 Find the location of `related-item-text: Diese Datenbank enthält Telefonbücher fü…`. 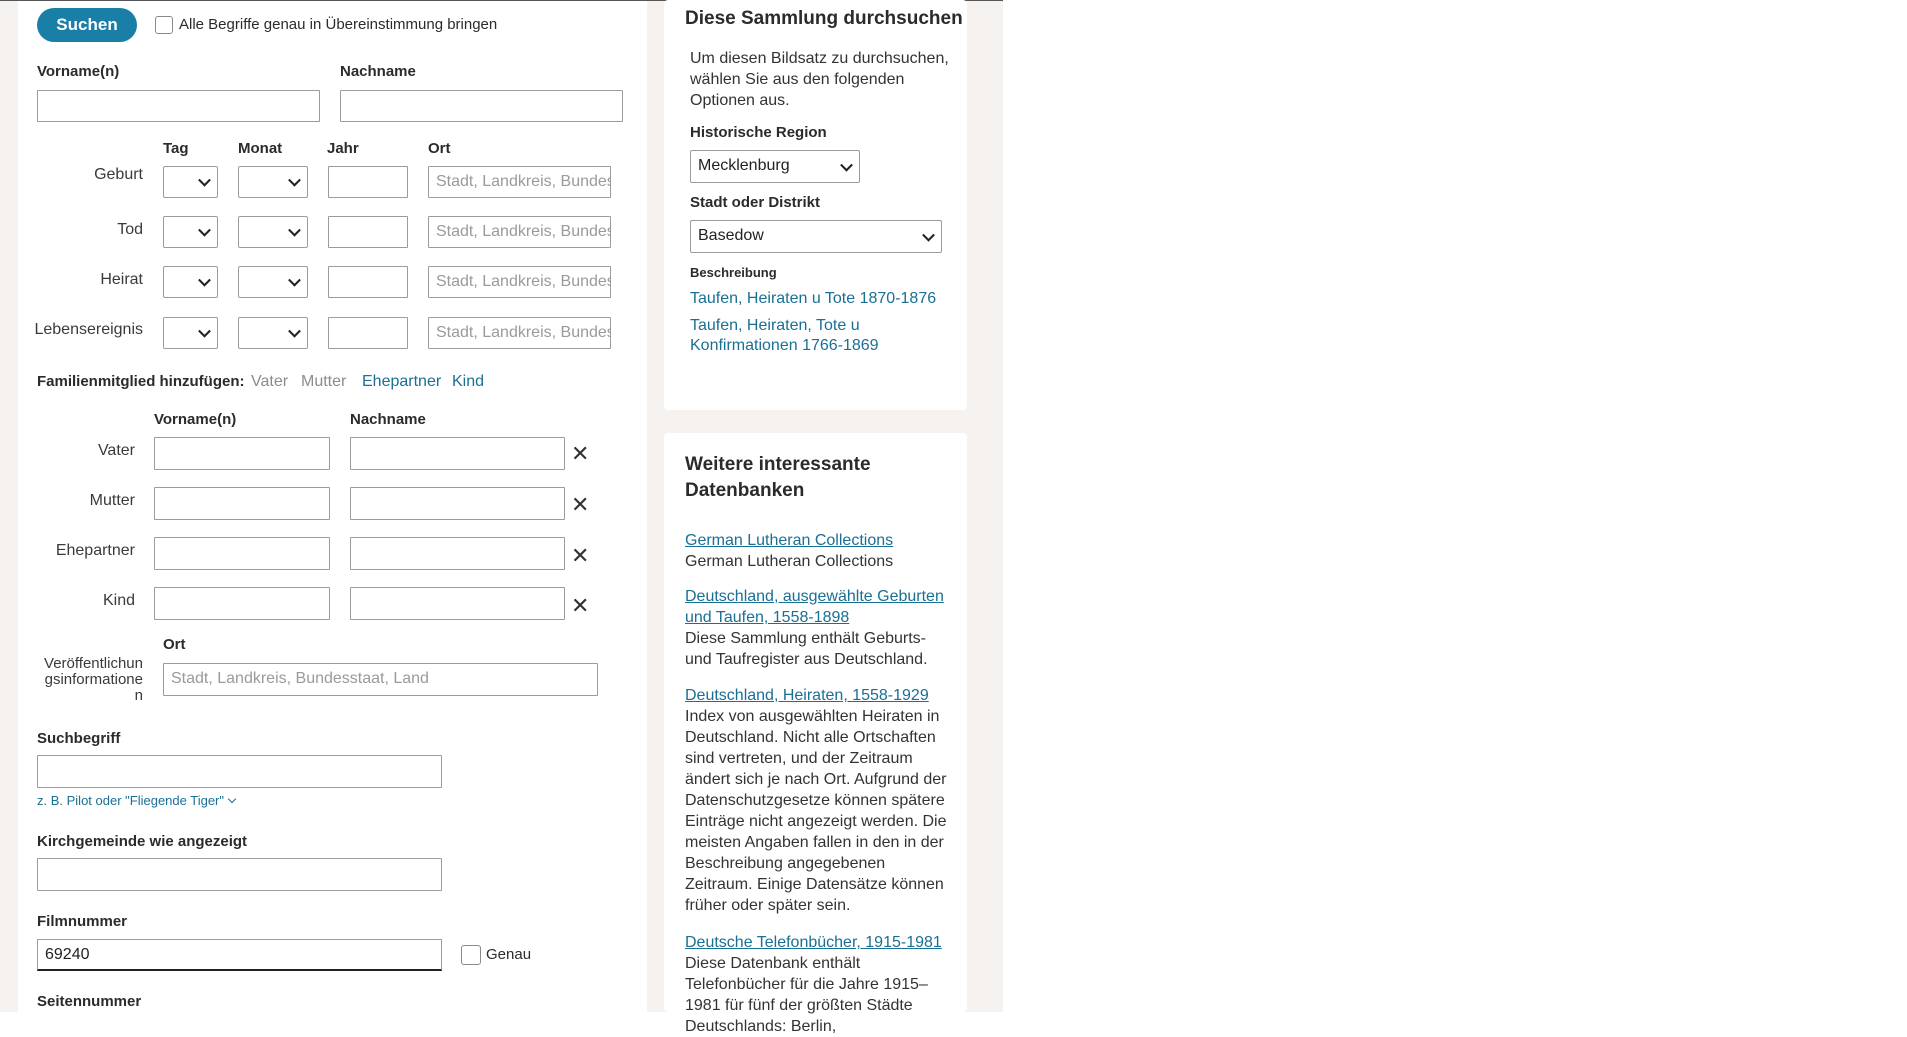

related-item-text: Diese Datenbank enthält Telefonbücher fü… is located at coordinates (806, 995).